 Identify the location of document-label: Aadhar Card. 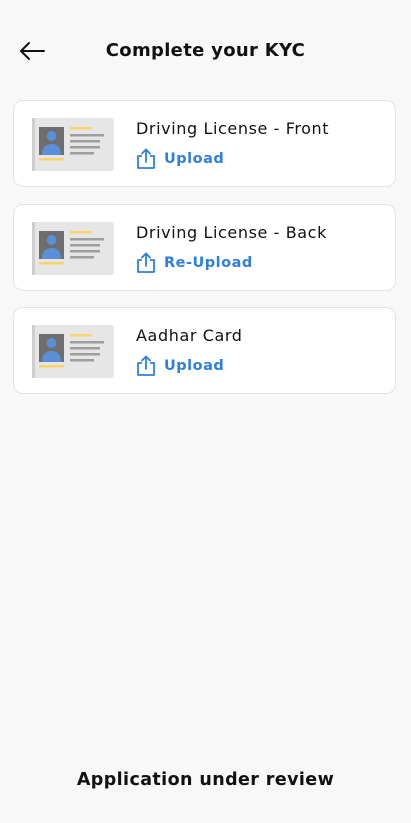
(189, 335).